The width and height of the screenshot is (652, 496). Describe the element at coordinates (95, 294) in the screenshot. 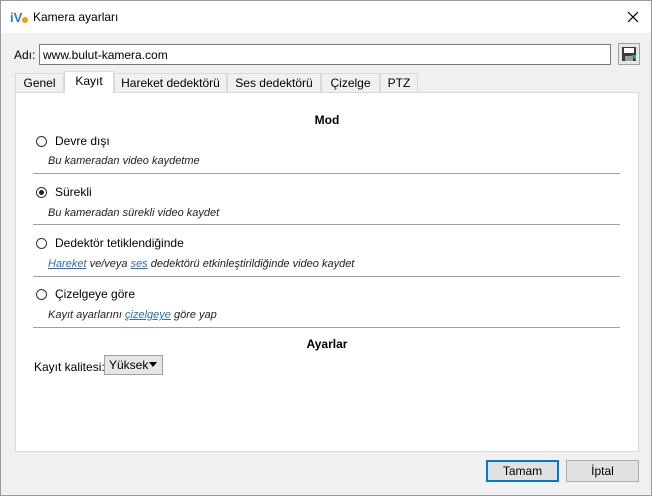

I see `radio-label: Çizelgeye göre` at that location.